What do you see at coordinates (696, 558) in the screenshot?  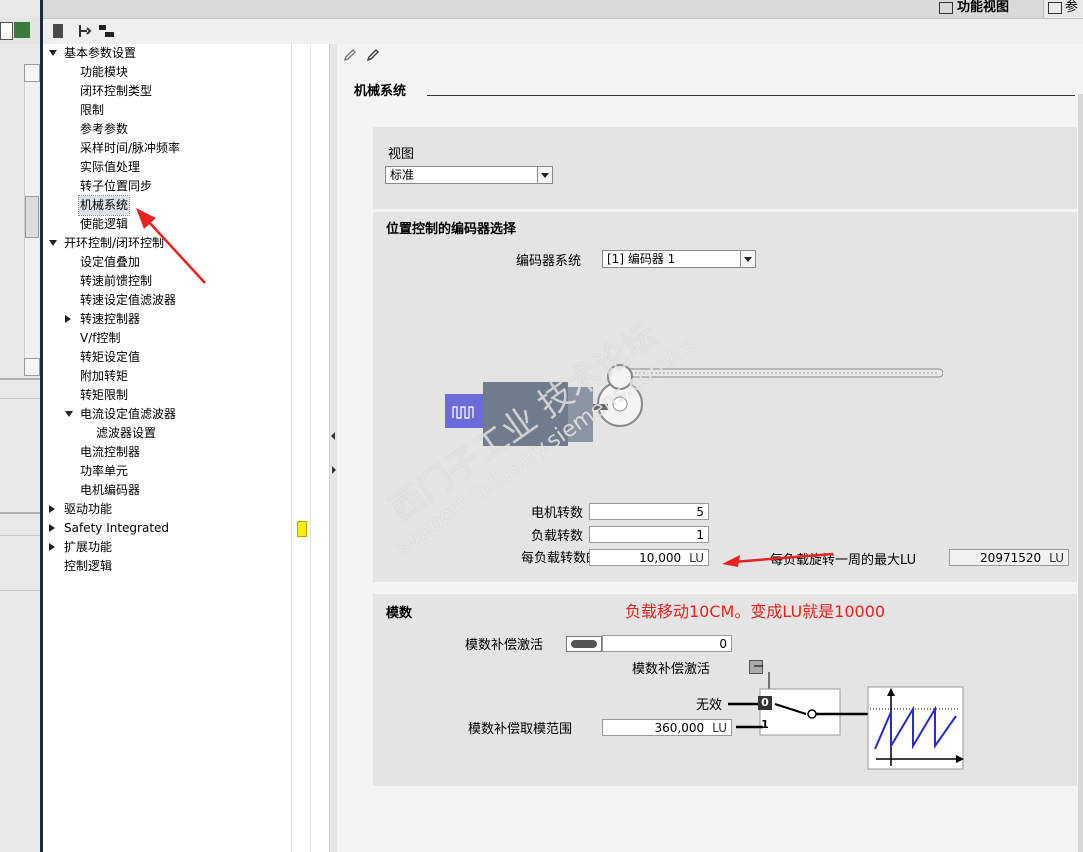 I see `lu-unit: LU` at bounding box center [696, 558].